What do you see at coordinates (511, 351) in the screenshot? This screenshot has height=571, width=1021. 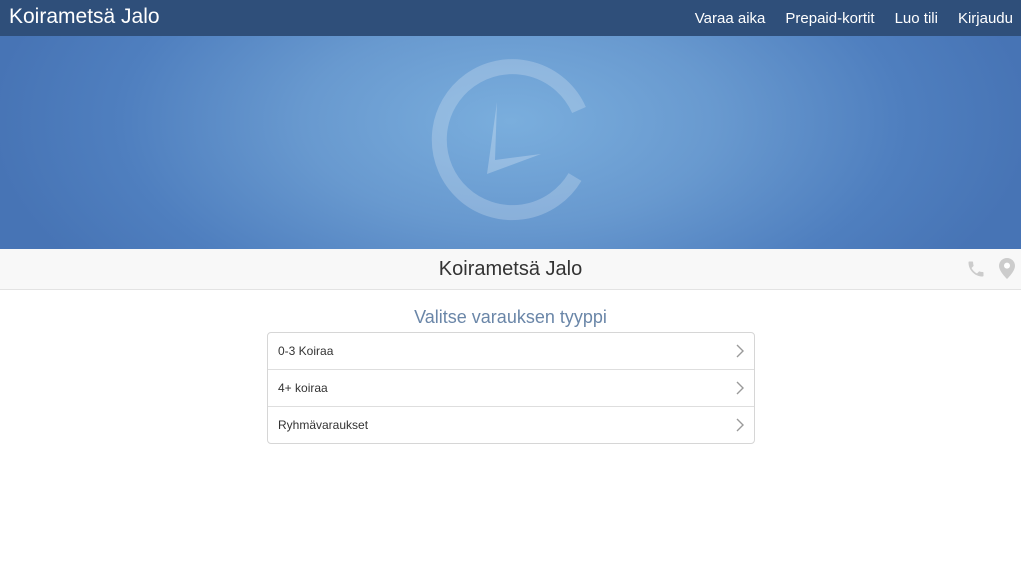 I see `list-item-0-3-koiraa: 0-3 Koiraa` at bounding box center [511, 351].